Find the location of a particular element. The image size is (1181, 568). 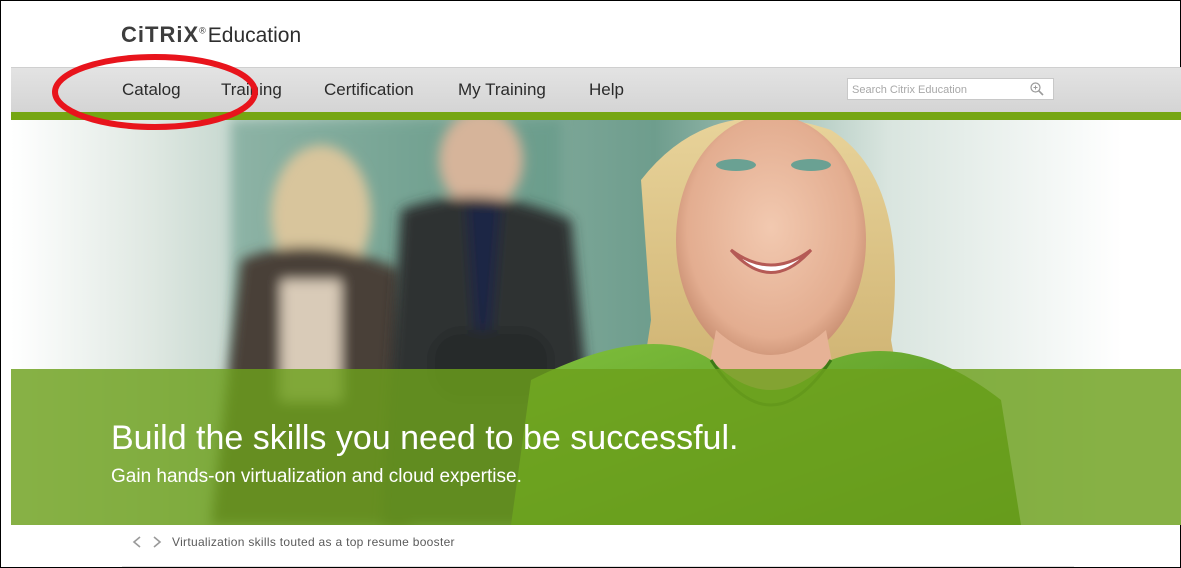

search-input is located at coordinates (937, 90).